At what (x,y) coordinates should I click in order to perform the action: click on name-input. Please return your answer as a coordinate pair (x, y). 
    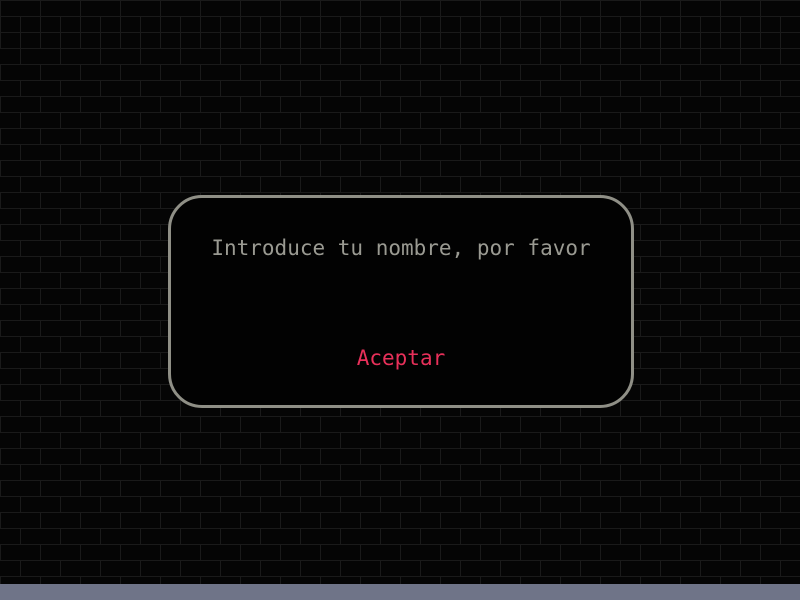
    Looking at the image, I should click on (403, 301).